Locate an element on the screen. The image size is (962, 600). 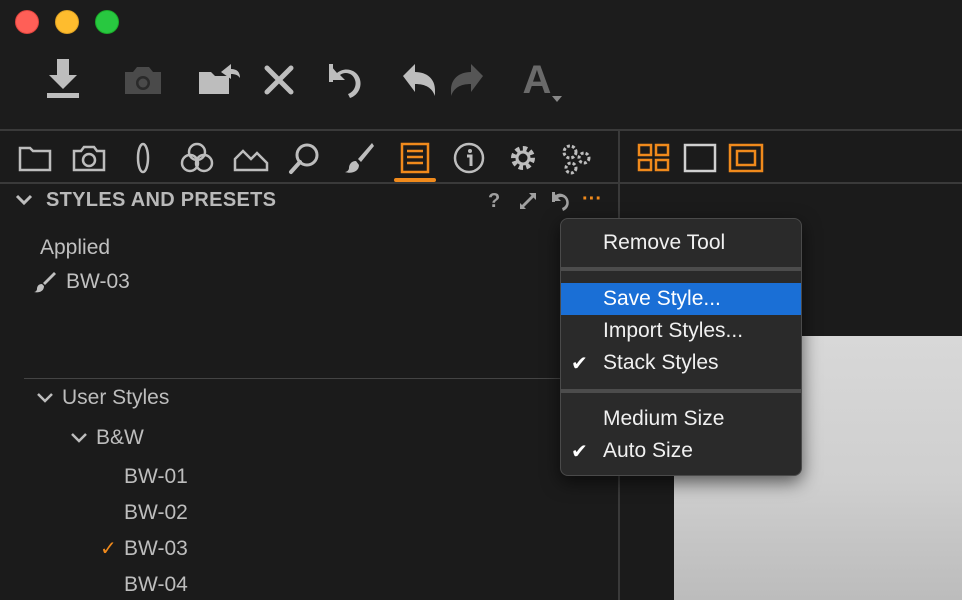
style-item: BW-04 is located at coordinates (156, 585).